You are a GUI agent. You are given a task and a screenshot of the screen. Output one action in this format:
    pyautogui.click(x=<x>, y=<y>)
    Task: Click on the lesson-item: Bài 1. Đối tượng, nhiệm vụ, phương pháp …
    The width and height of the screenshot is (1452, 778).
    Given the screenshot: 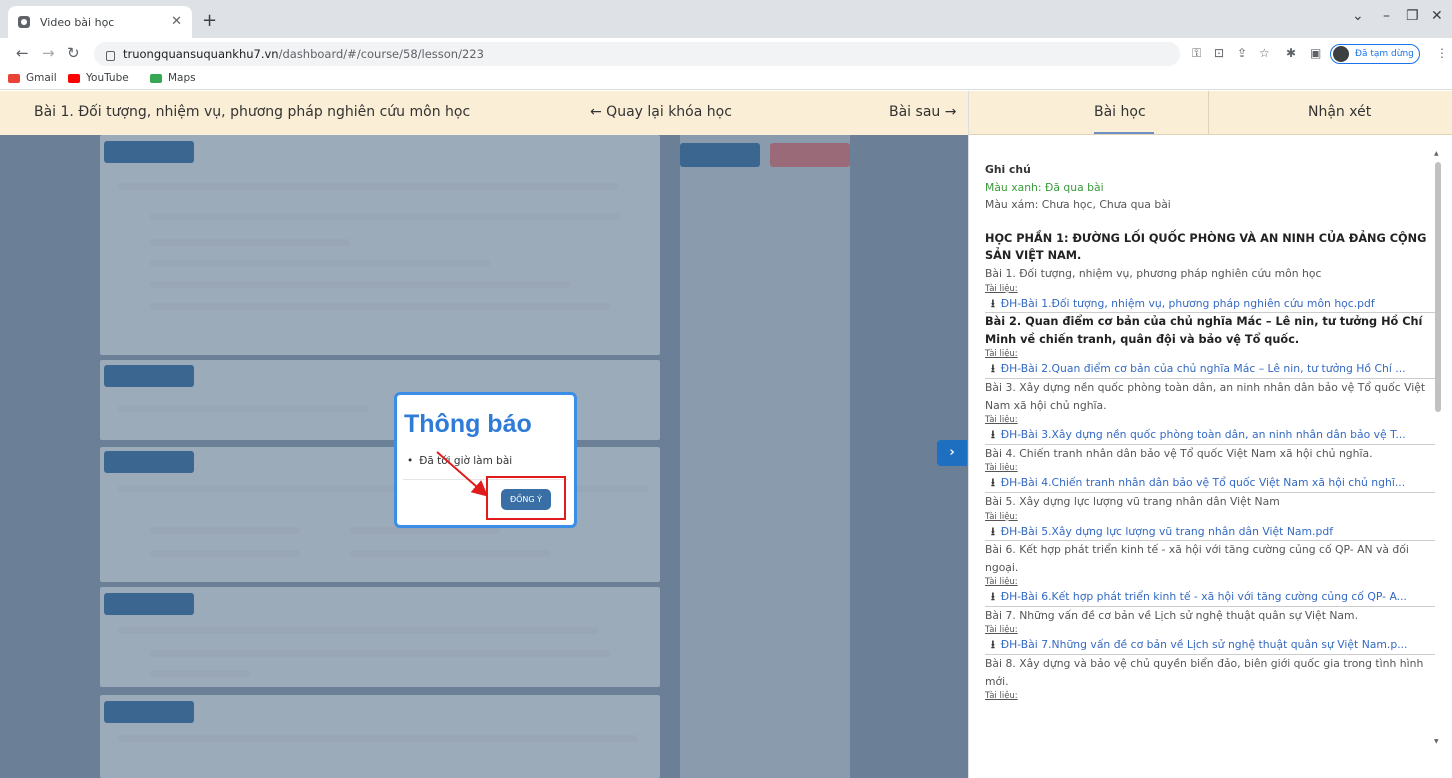 What is the action you would take?
    pyautogui.click(x=1210, y=274)
    